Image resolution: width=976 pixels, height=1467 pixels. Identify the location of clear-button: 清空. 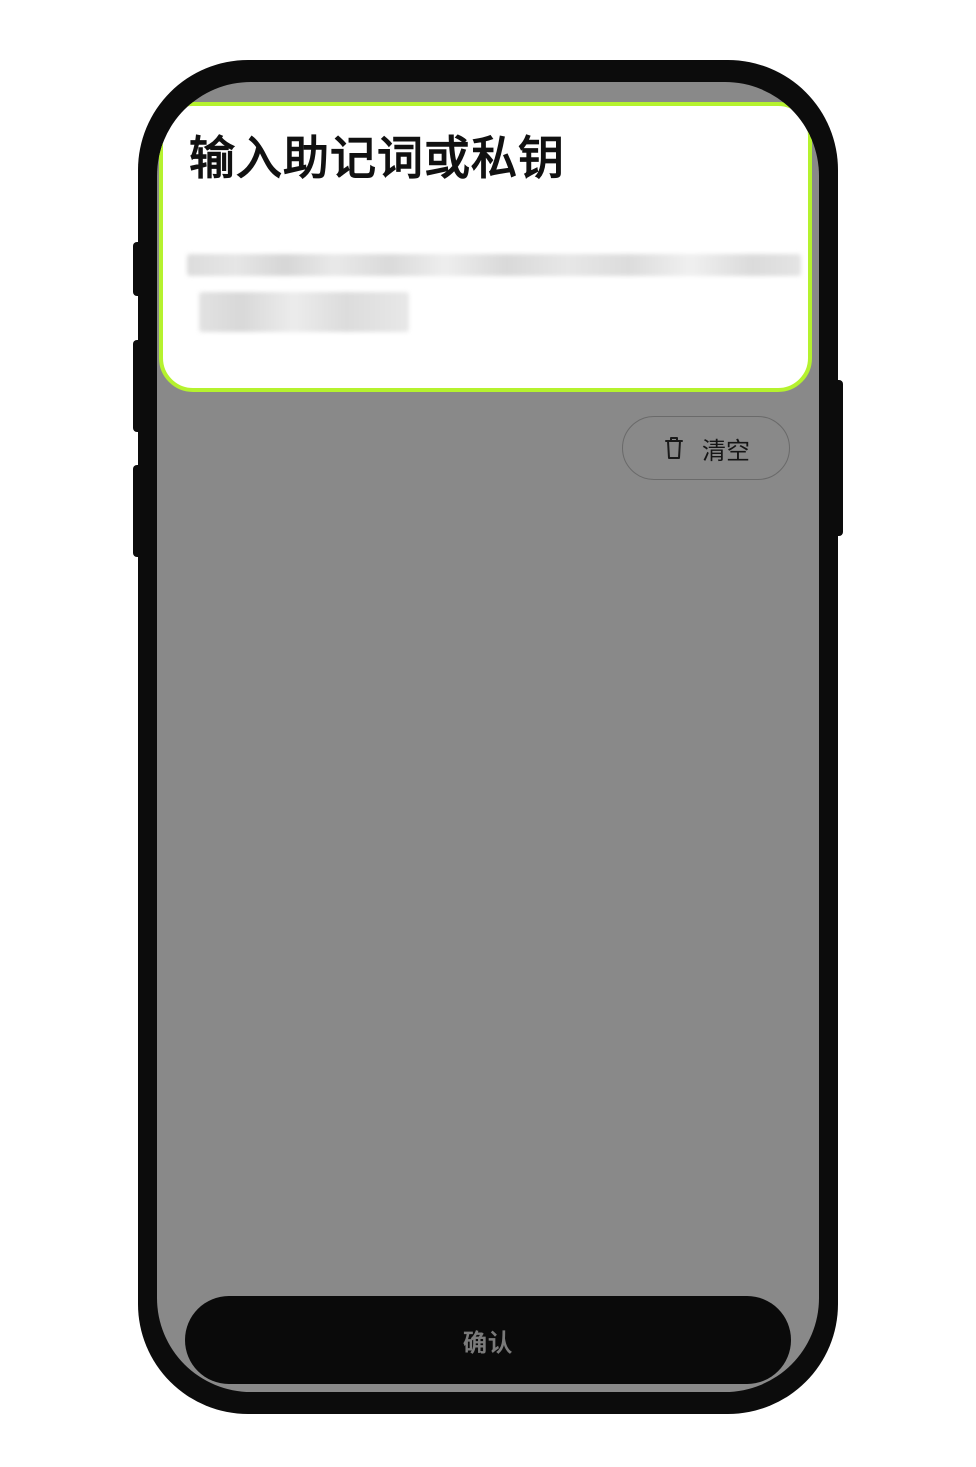
(706, 448).